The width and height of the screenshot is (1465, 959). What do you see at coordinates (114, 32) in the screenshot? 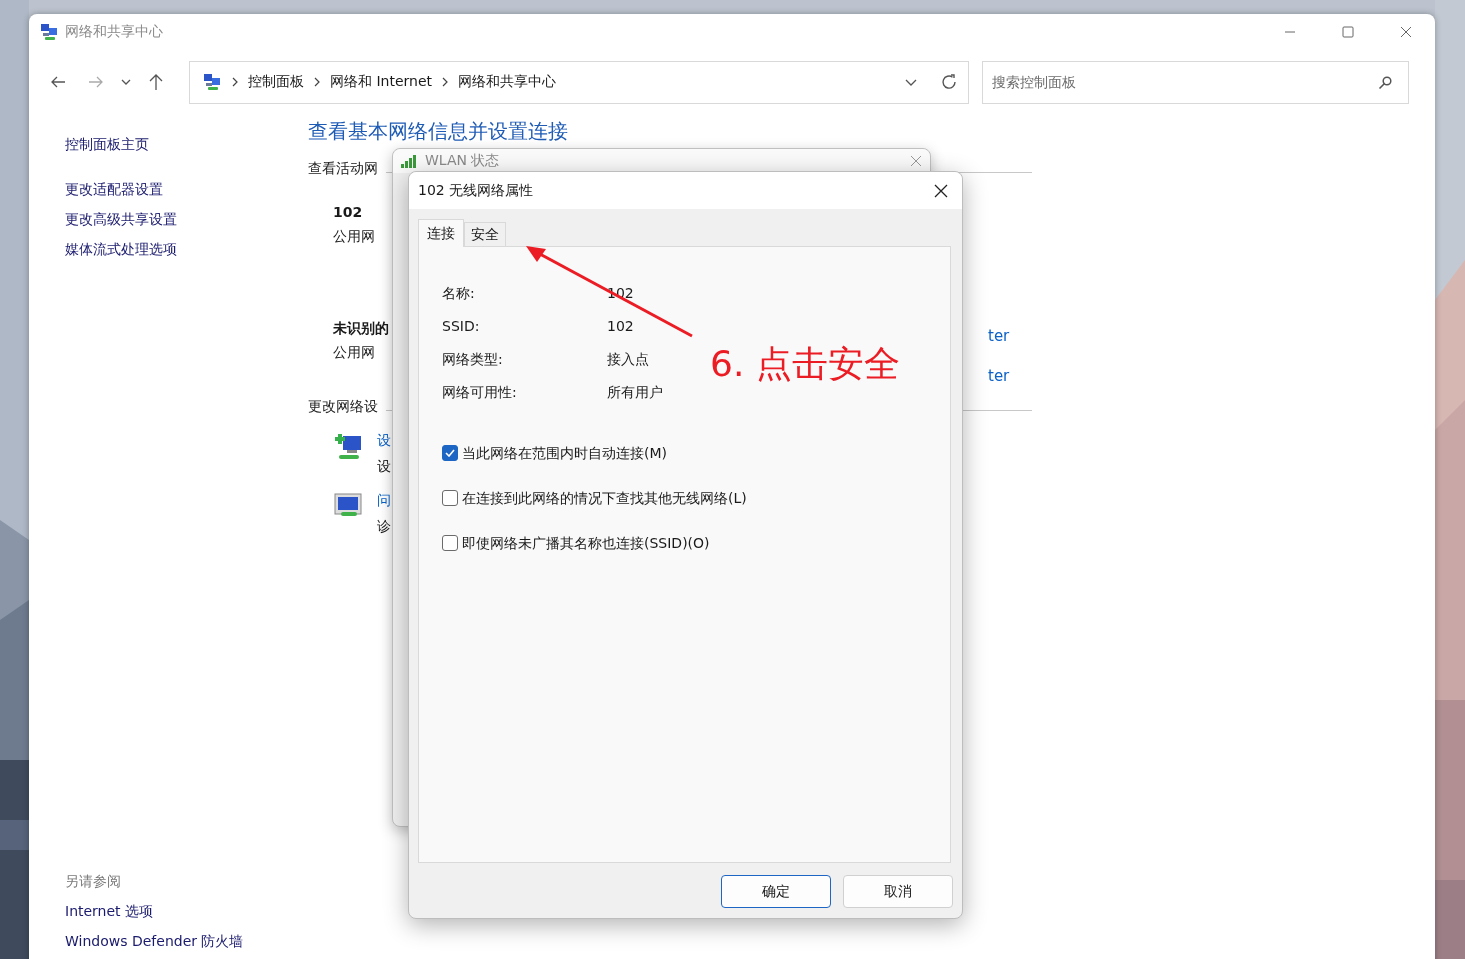
I see `window-title: 网络和共享中心` at bounding box center [114, 32].